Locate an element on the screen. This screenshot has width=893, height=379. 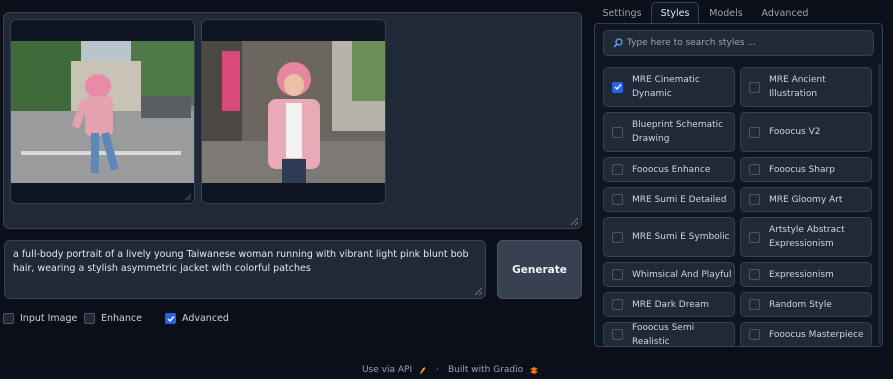
style-option: MRE Cinematic Dynamic is located at coordinates (669, 87).